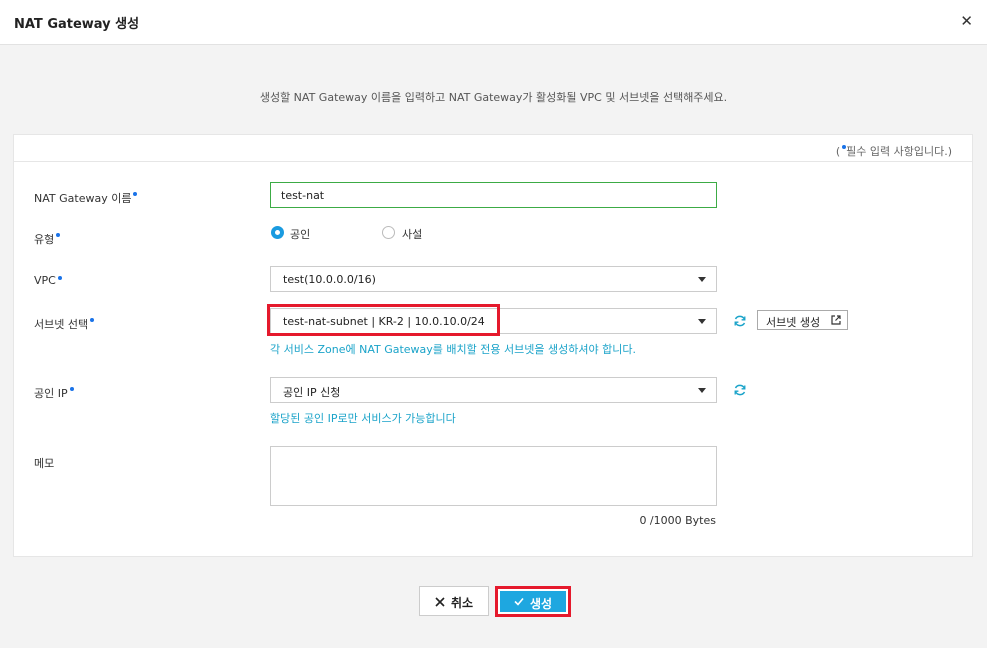 This screenshot has height=648, width=987. Describe the element at coordinates (519, 601) in the screenshot. I see `check-icon` at that location.